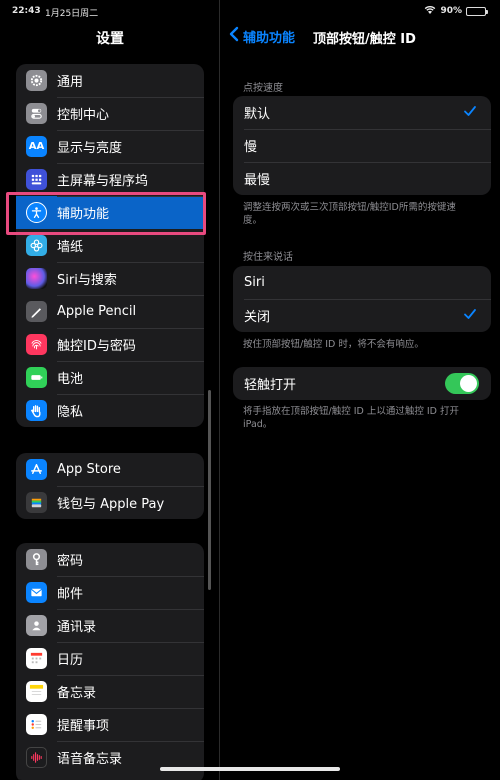 This screenshot has height=780, width=500. Describe the element at coordinates (97, 311) in the screenshot. I see `sidebar-item-label: Apple Pencil` at that location.